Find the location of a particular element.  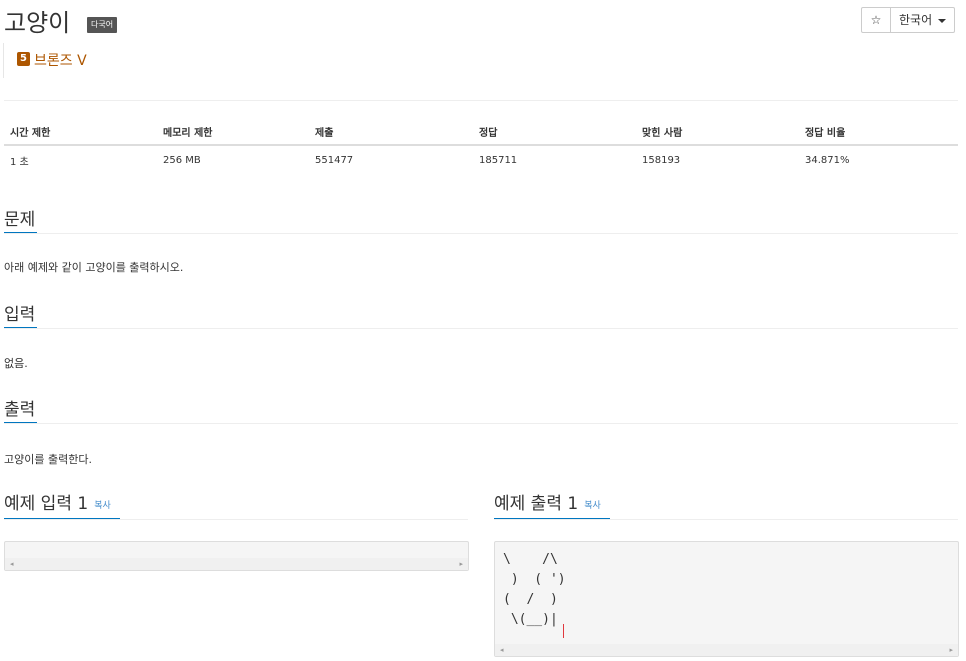

description-heading: 문제 is located at coordinates (20, 220).